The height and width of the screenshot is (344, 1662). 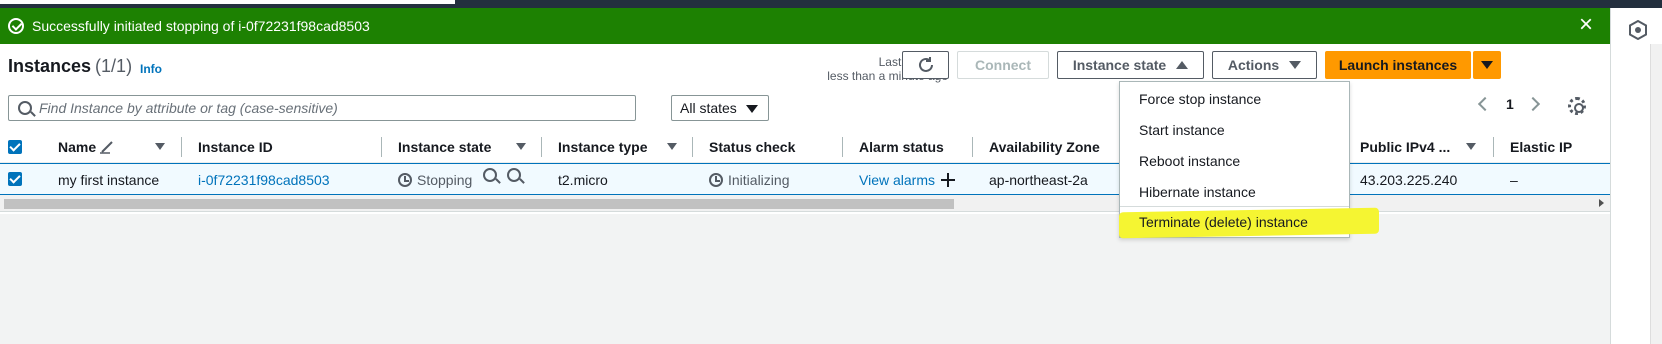 I want to click on actions-label: Actions, so click(x=1253, y=65).